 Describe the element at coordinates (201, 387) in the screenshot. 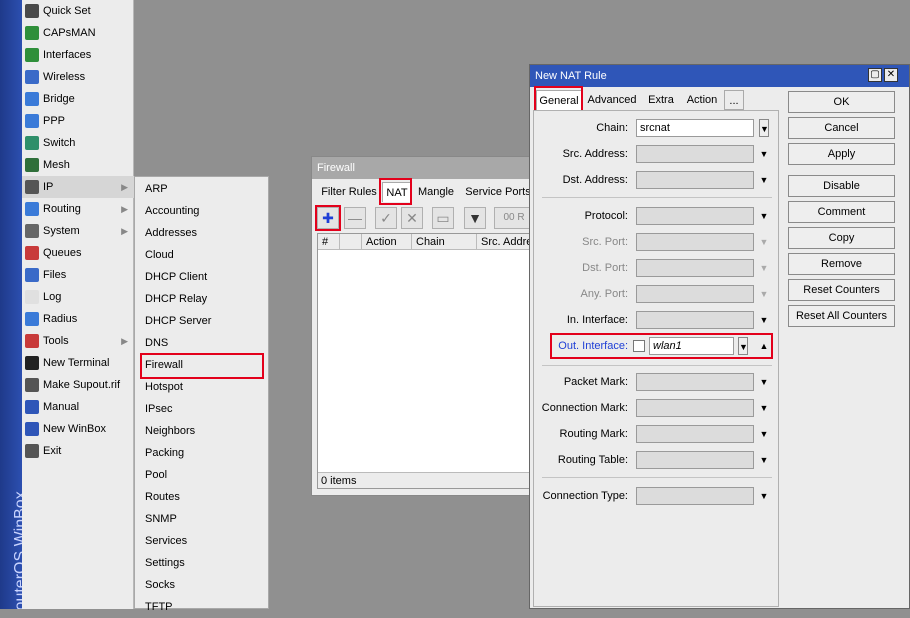

I see `ip-submenu-hotspot: Hotspot` at that location.